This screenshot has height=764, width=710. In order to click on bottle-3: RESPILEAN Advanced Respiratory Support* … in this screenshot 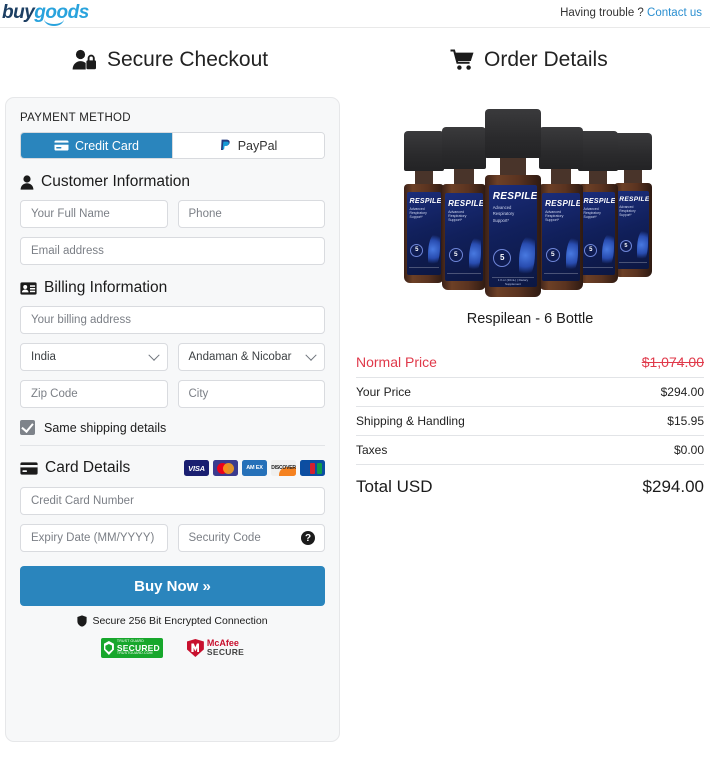, I will do `click(513, 203)`.